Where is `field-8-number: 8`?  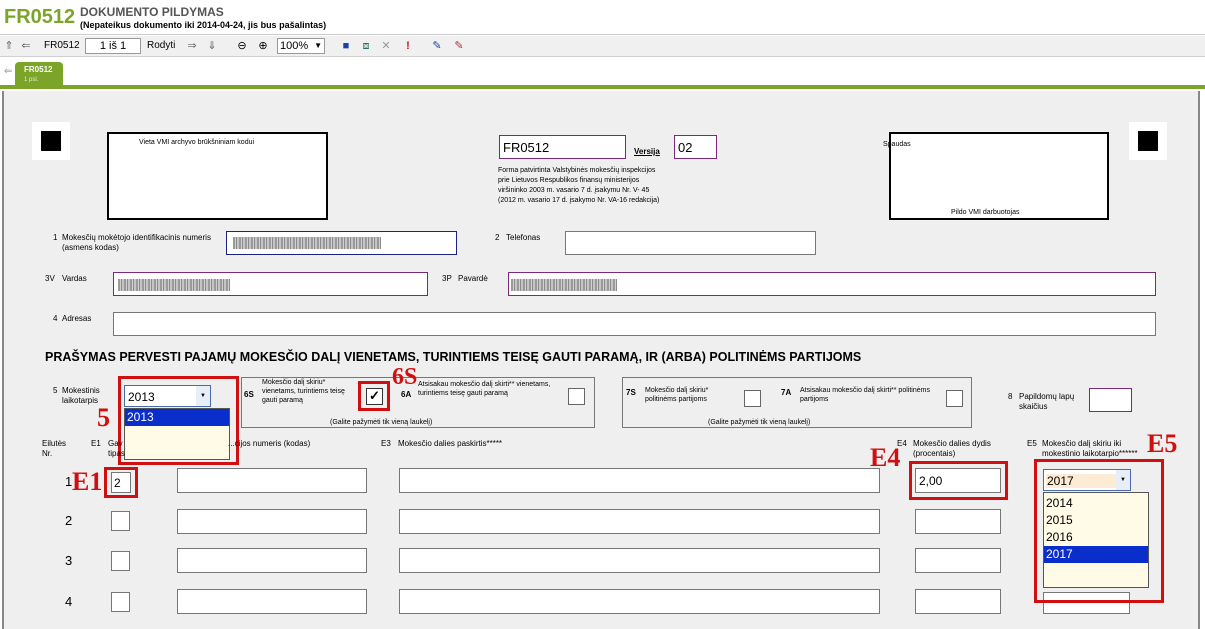
field-8-number: 8 is located at coordinates (1010, 396).